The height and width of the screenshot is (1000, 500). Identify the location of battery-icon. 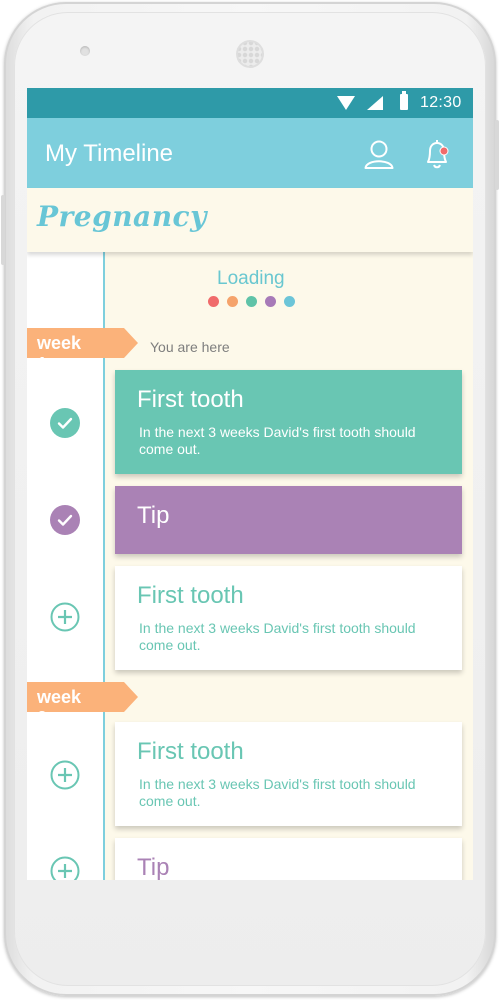
(404, 100).